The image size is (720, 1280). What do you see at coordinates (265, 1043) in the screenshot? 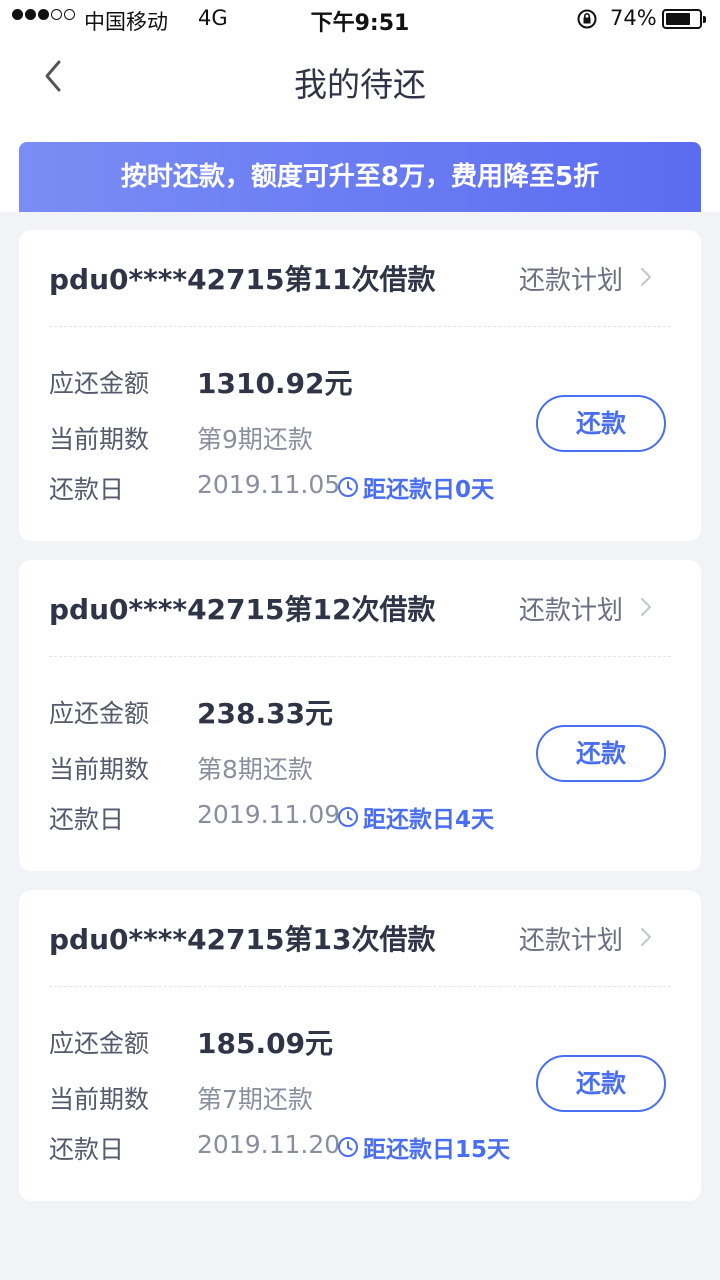
I see `amount-value: 185.09元` at bounding box center [265, 1043].